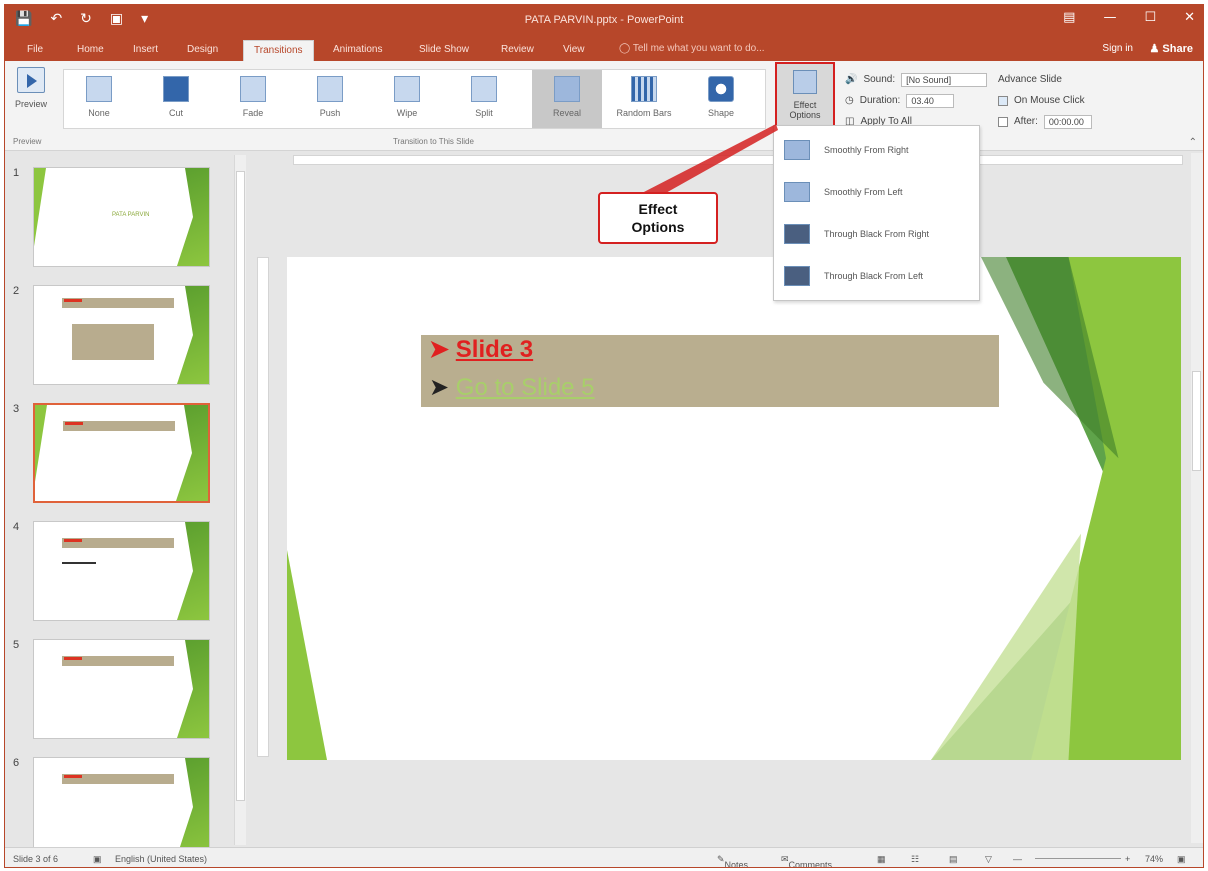  I want to click on option-through-black-left: Through Black From Left, so click(876, 276).